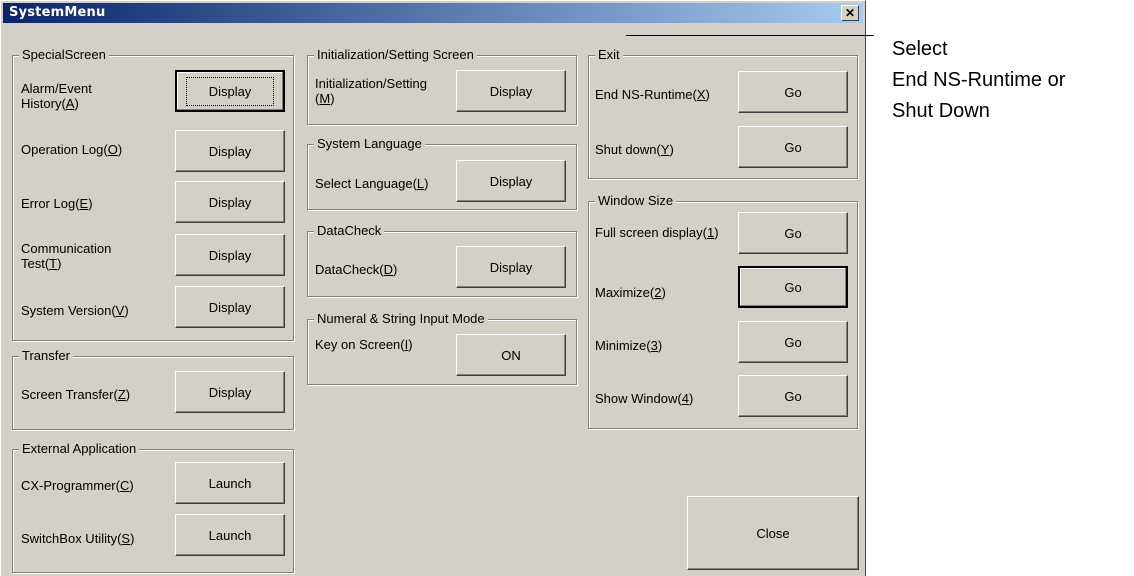 The width and height of the screenshot is (1134, 576). What do you see at coordinates (364, 344) in the screenshot?
I see `label-key-on-screen: Key on Screen(I)` at bounding box center [364, 344].